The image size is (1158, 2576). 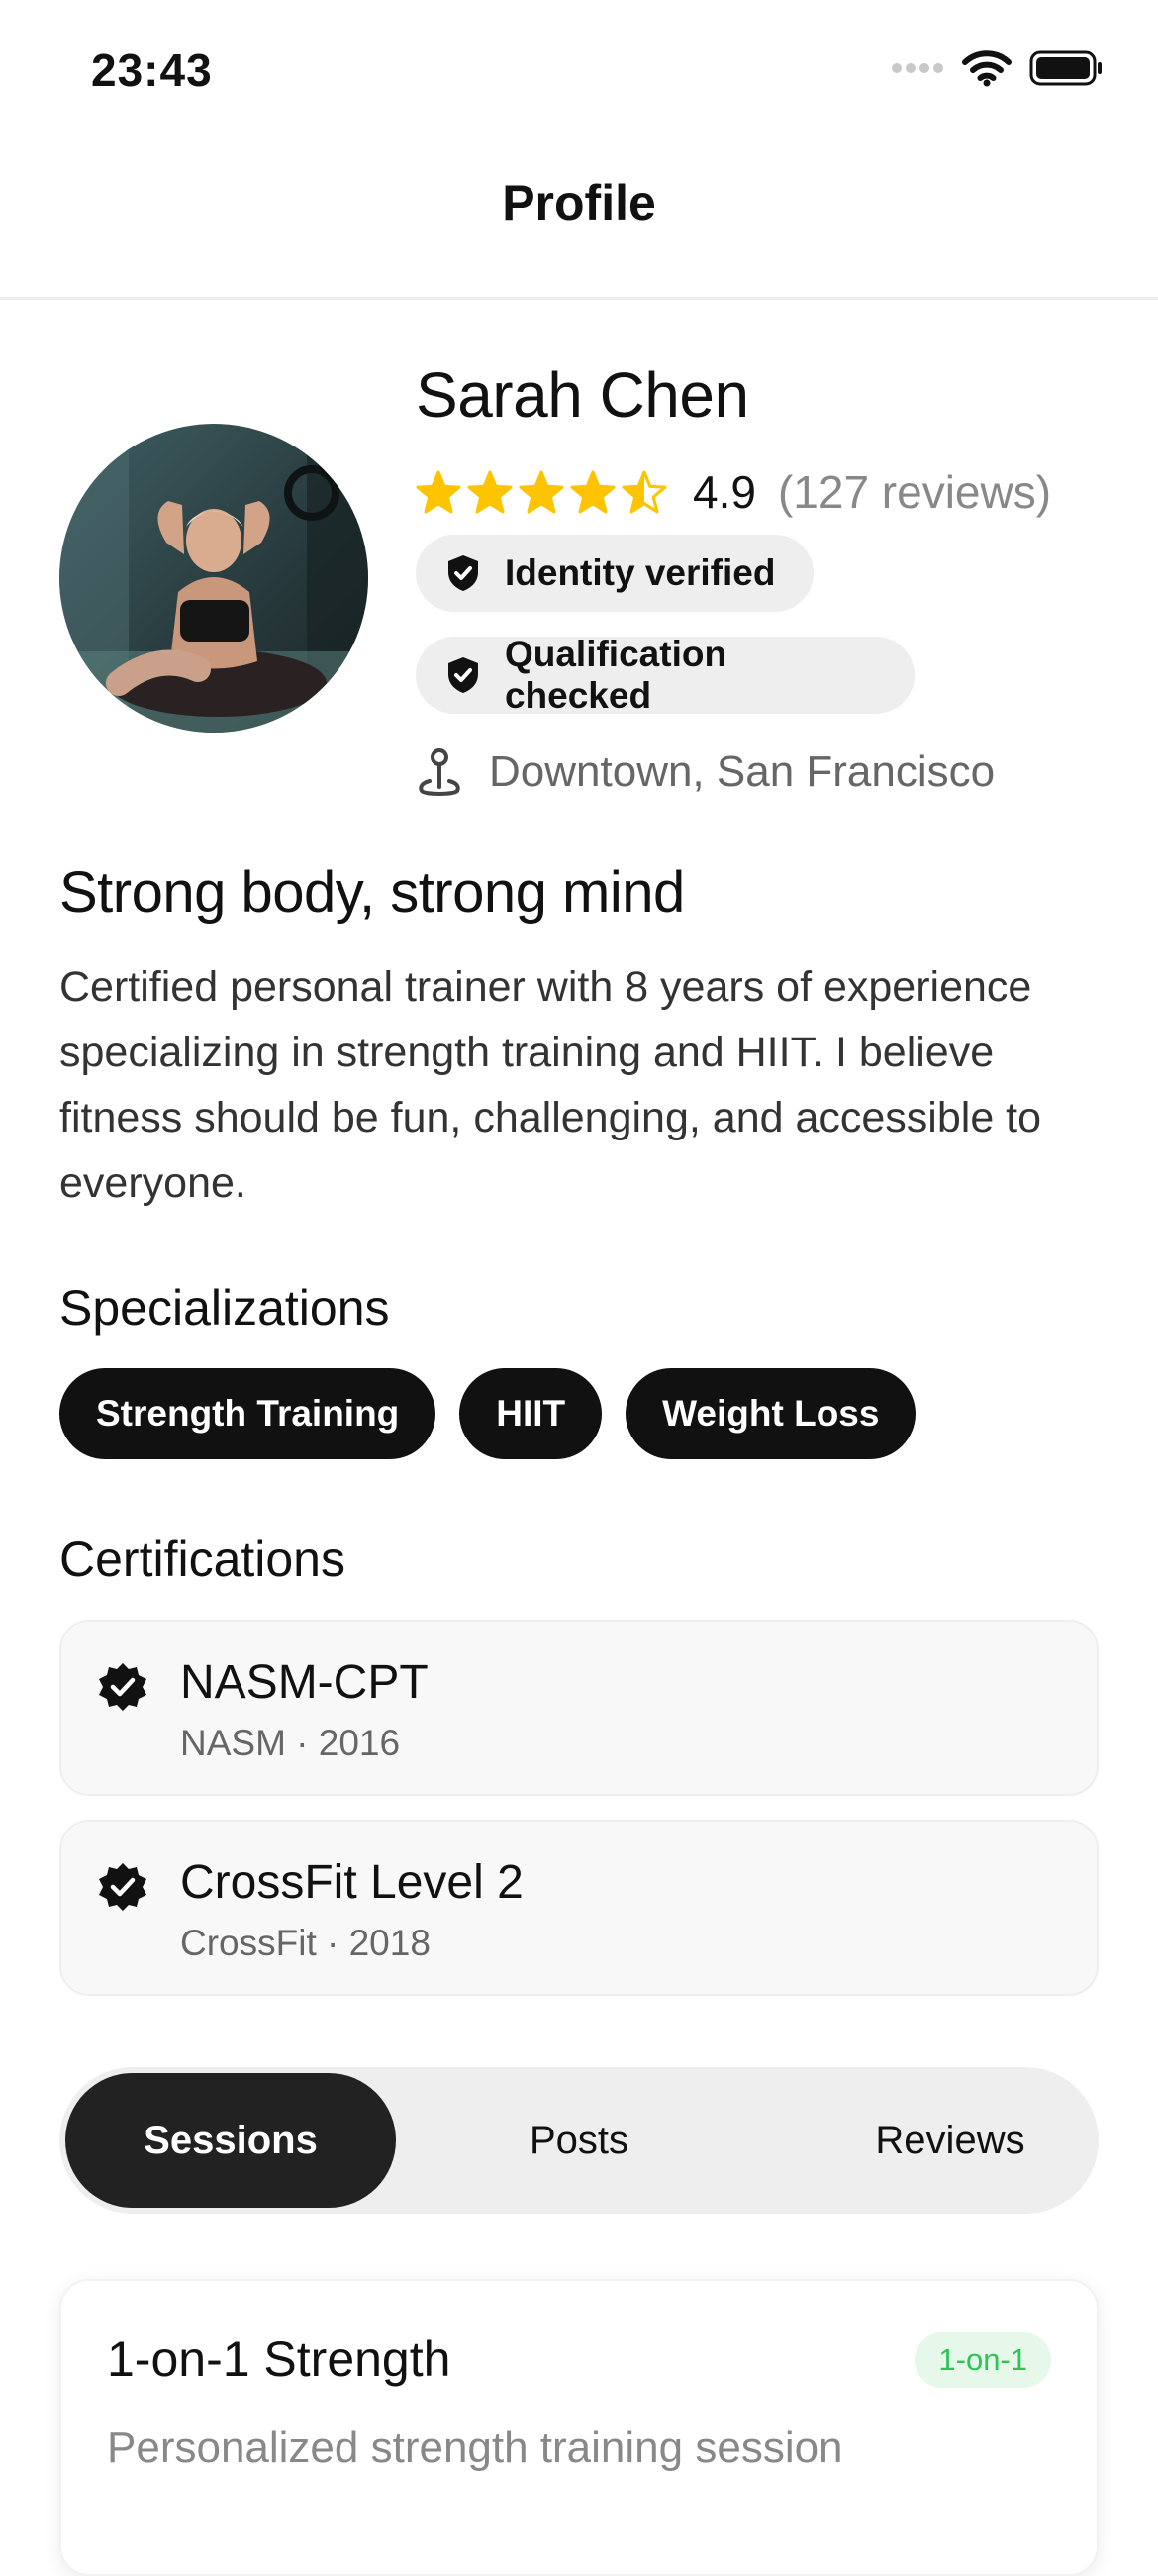 What do you see at coordinates (914, 492) in the screenshot?
I see `reviews-count: (127 reviews)` at bounding box center [914, 492].